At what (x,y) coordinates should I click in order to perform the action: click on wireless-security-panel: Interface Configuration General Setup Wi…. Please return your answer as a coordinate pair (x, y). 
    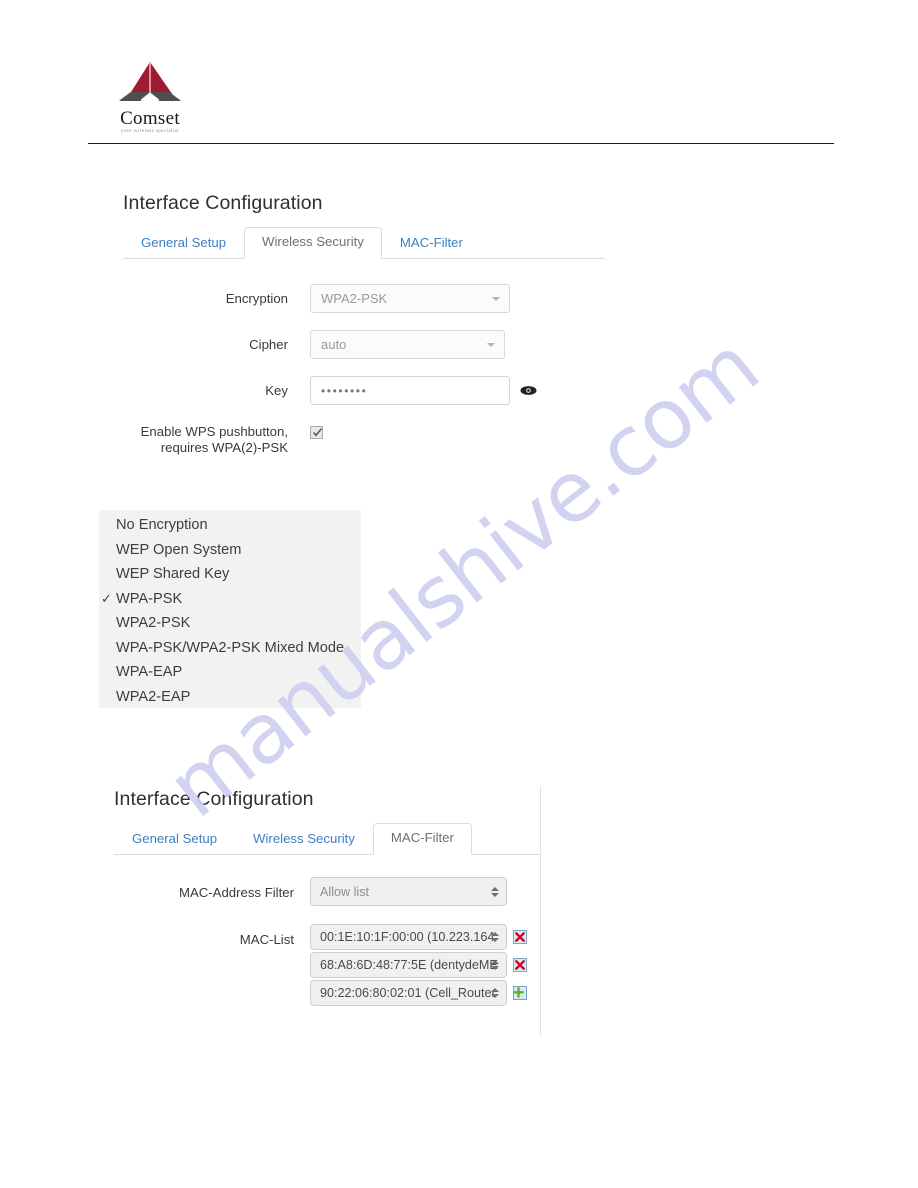
    Looking at the image, I should click on (364, 324).